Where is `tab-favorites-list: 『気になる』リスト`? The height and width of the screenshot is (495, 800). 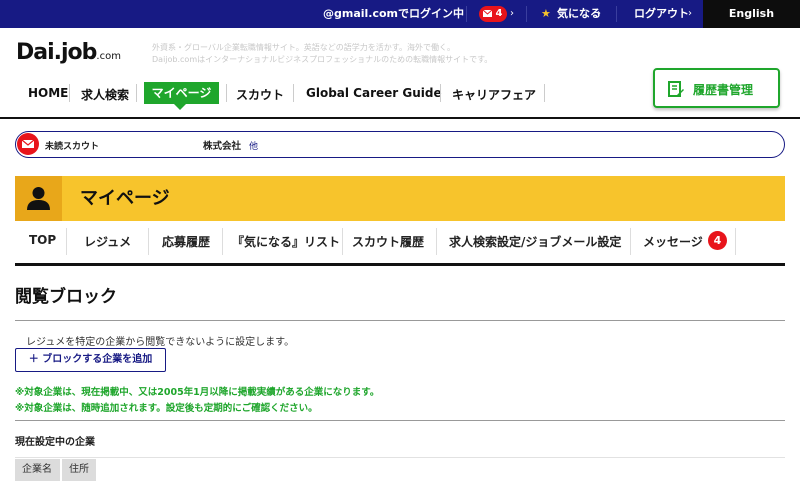 tab-favorites-list: 『気になる』リスト is located at coordinates (286, 241).